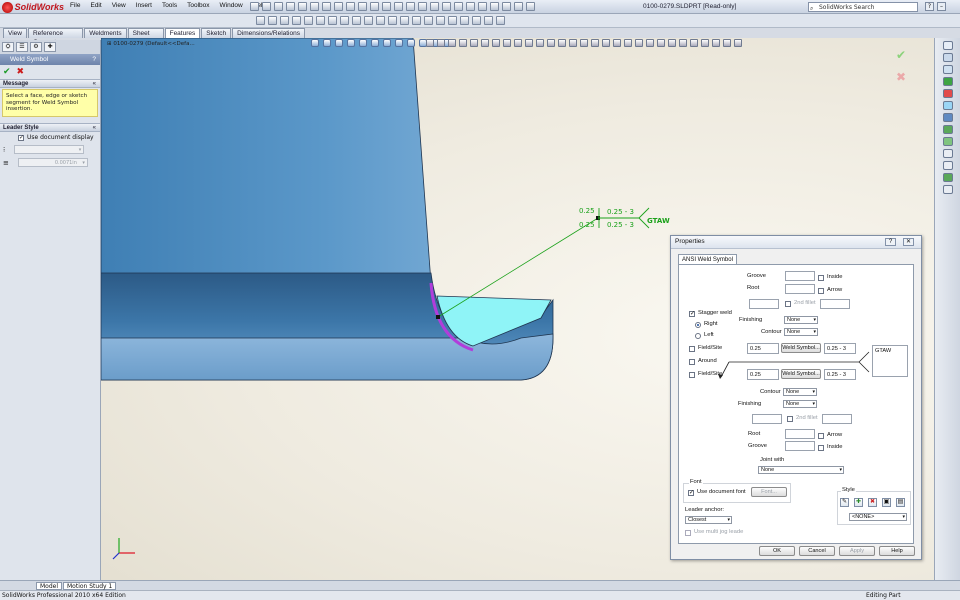 This screenshot has height=600, width=960. Describe the element at coordinates (821, 291) in the screenshot. I see `upper-arrow-checkbox` at that location.